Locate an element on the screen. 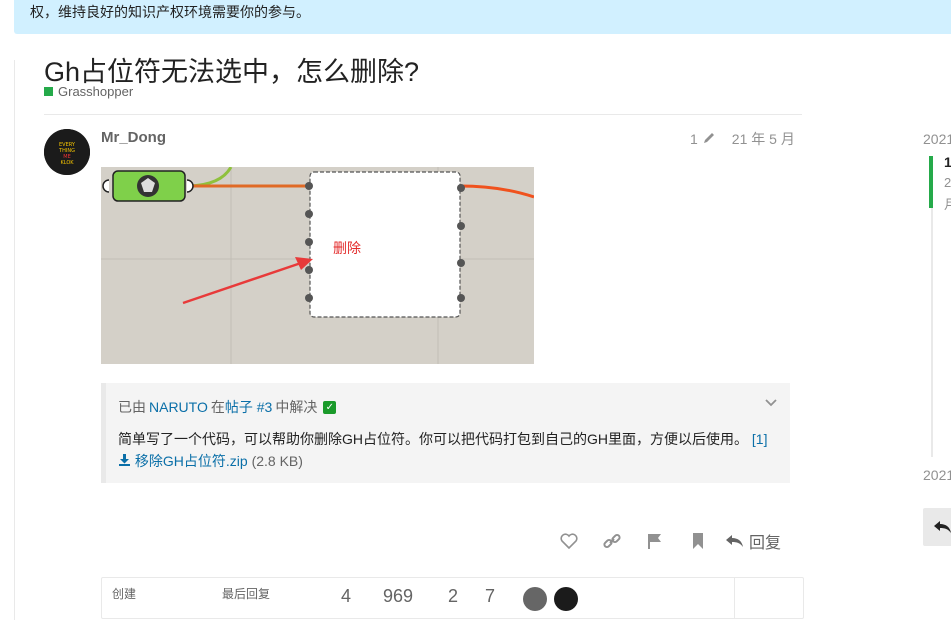  category-badge: Grasshopper is located at coordinates (88, 91).